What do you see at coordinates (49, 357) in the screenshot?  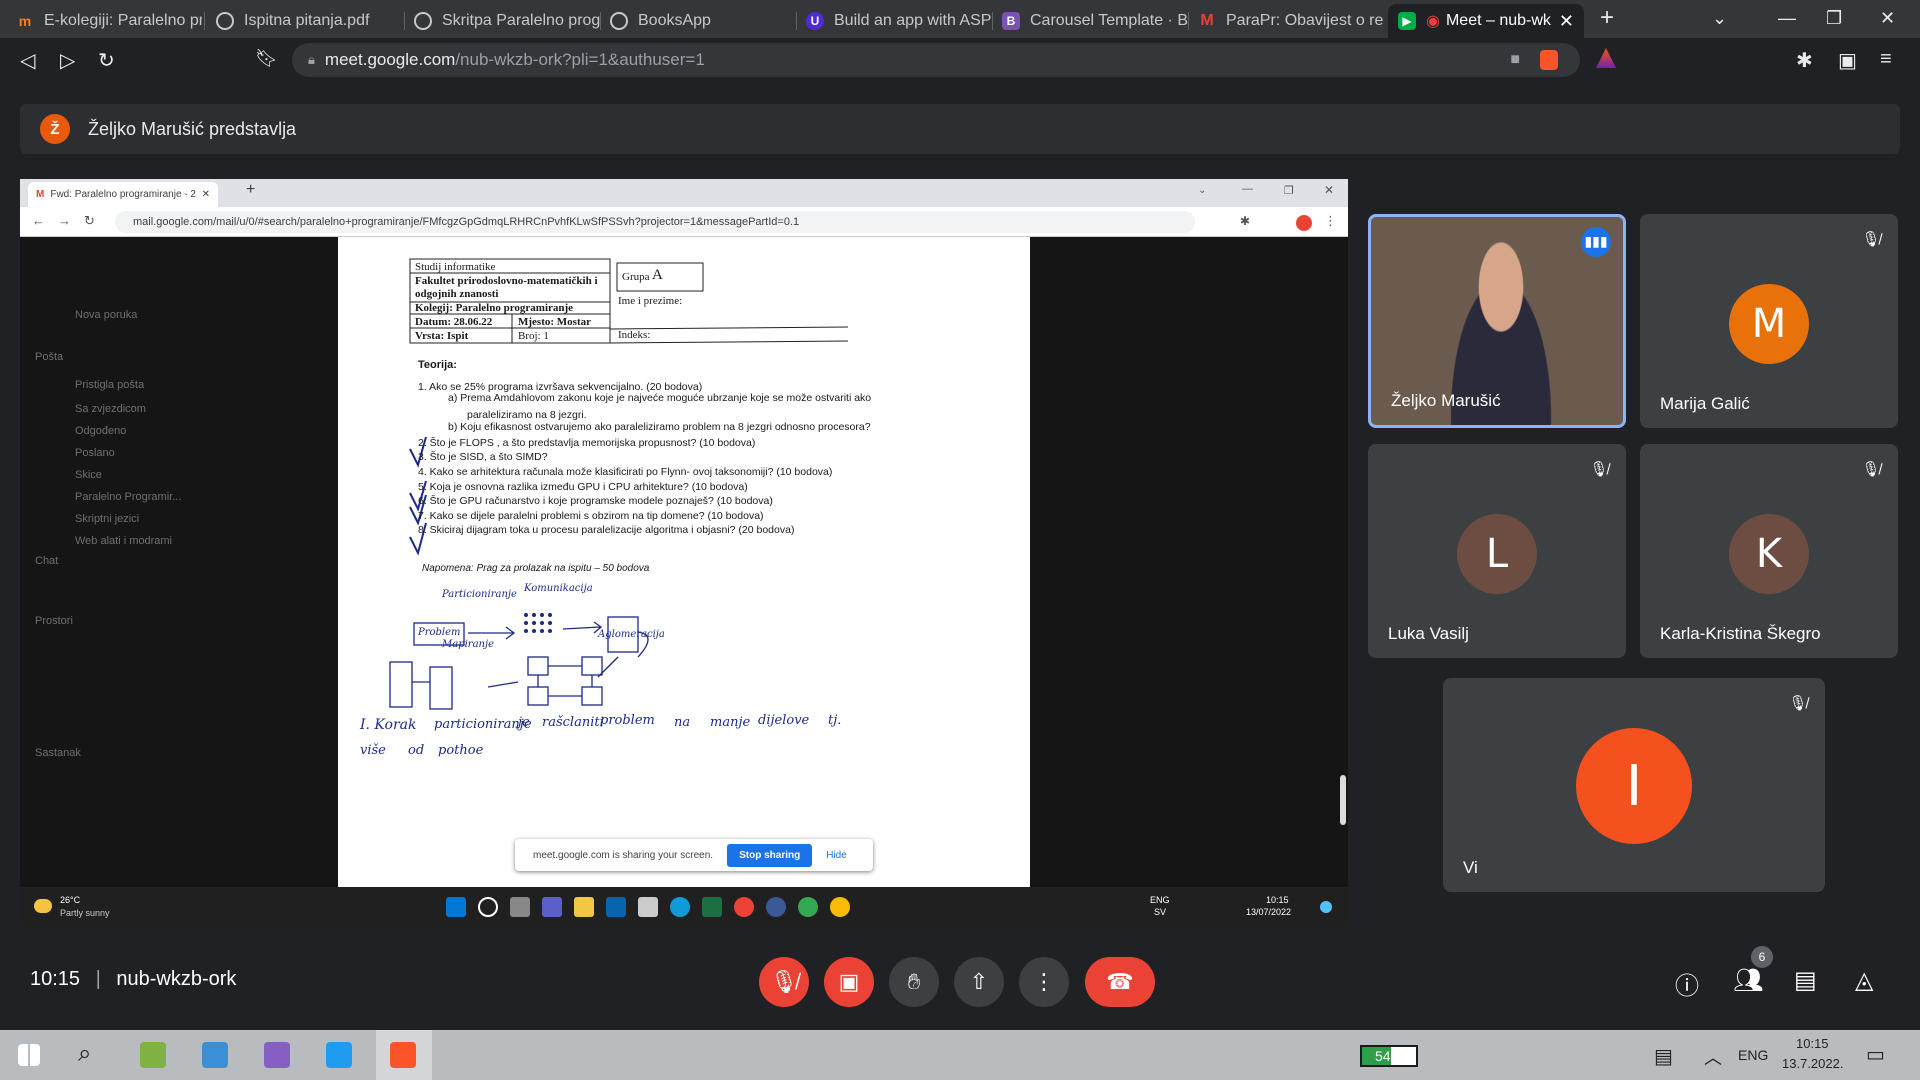 I see `gmail-item: Pošta` at bounding box center [49, 357].